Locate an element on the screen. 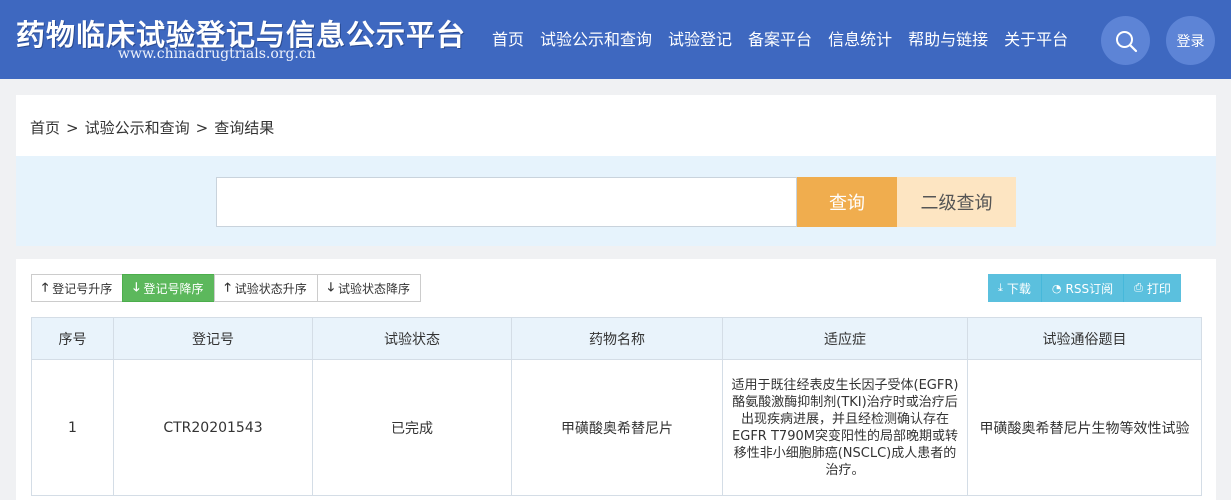  cell-drug: 甲磺酸奥希替尼片 is located at coordinates (617, 427).